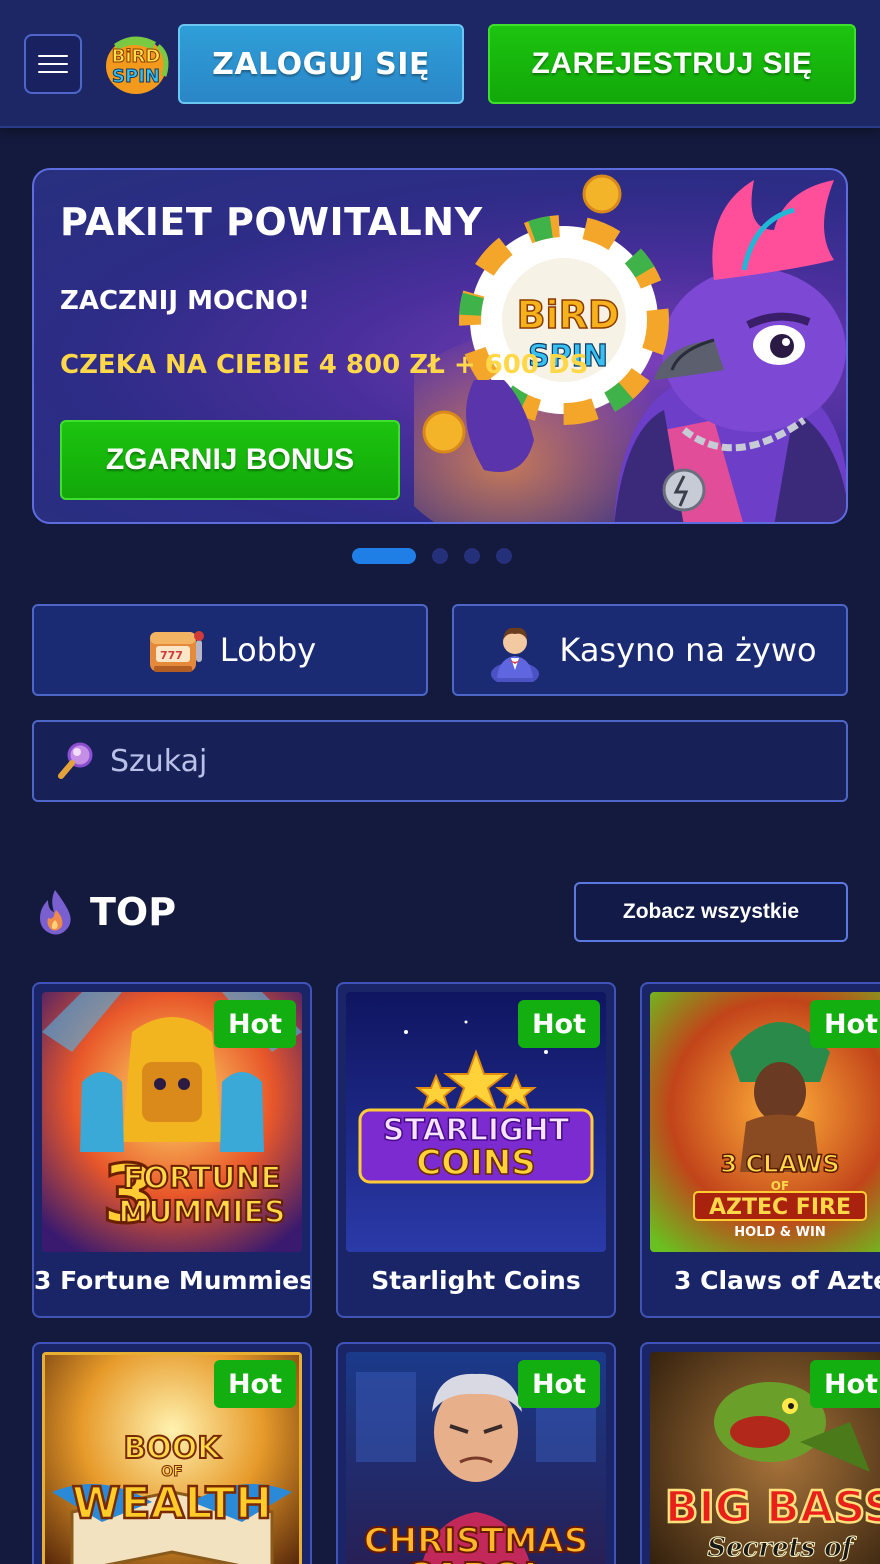 Image resolution: width=880 pixels, height=1564 pixels. Describe the element at coordinates (780, 1207) in the screenshot. I see `art-text: AZTEC FIRE` at that location.